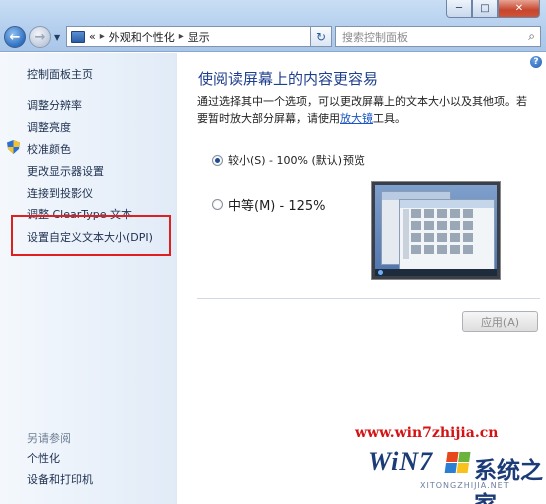 Image resolution: width=546 pixels, height=504 pixels. I want to click on address-bar: « ▸ 外观和个性化 ▸ 显示 ▼, so click(199, 36).